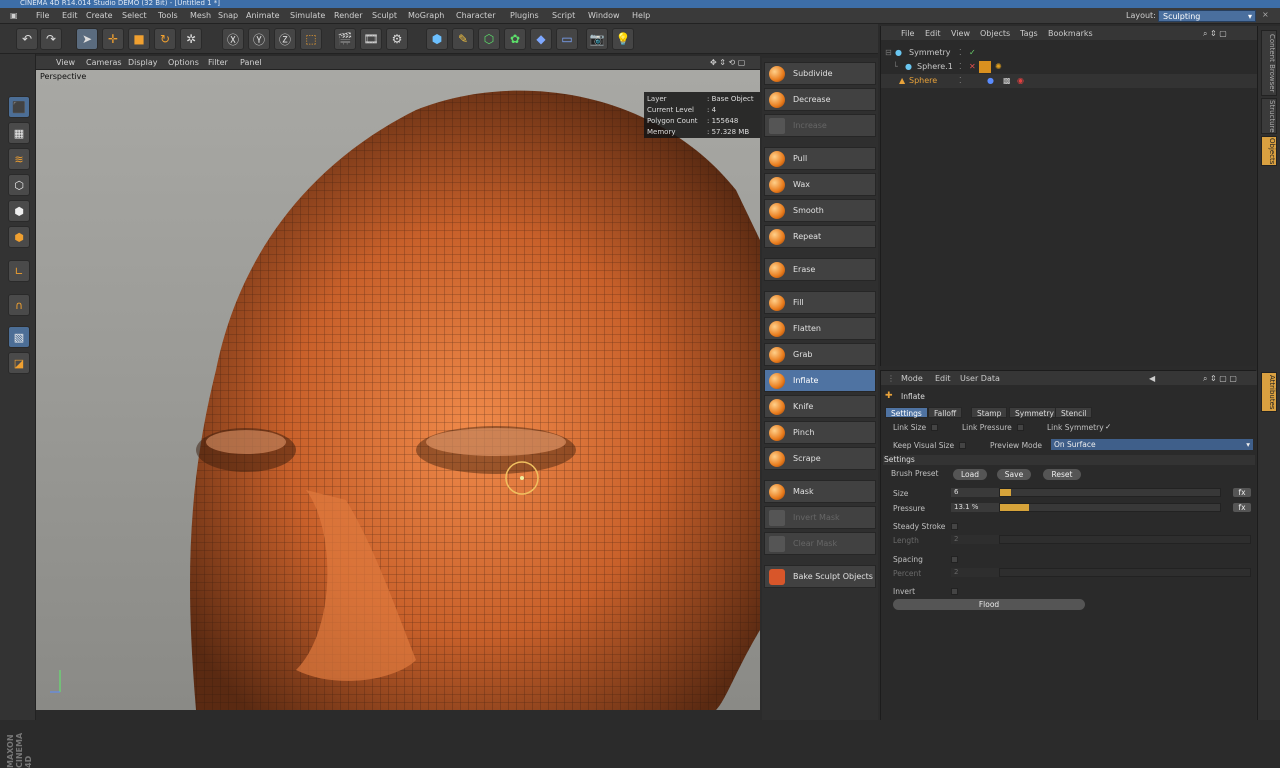 The width and height of the screenshot is (1280, 768). What do you see at coordinates (820, 210) in the screenshot?
I see `brush-smooth: Smooth` at bounding box center [820, 210].